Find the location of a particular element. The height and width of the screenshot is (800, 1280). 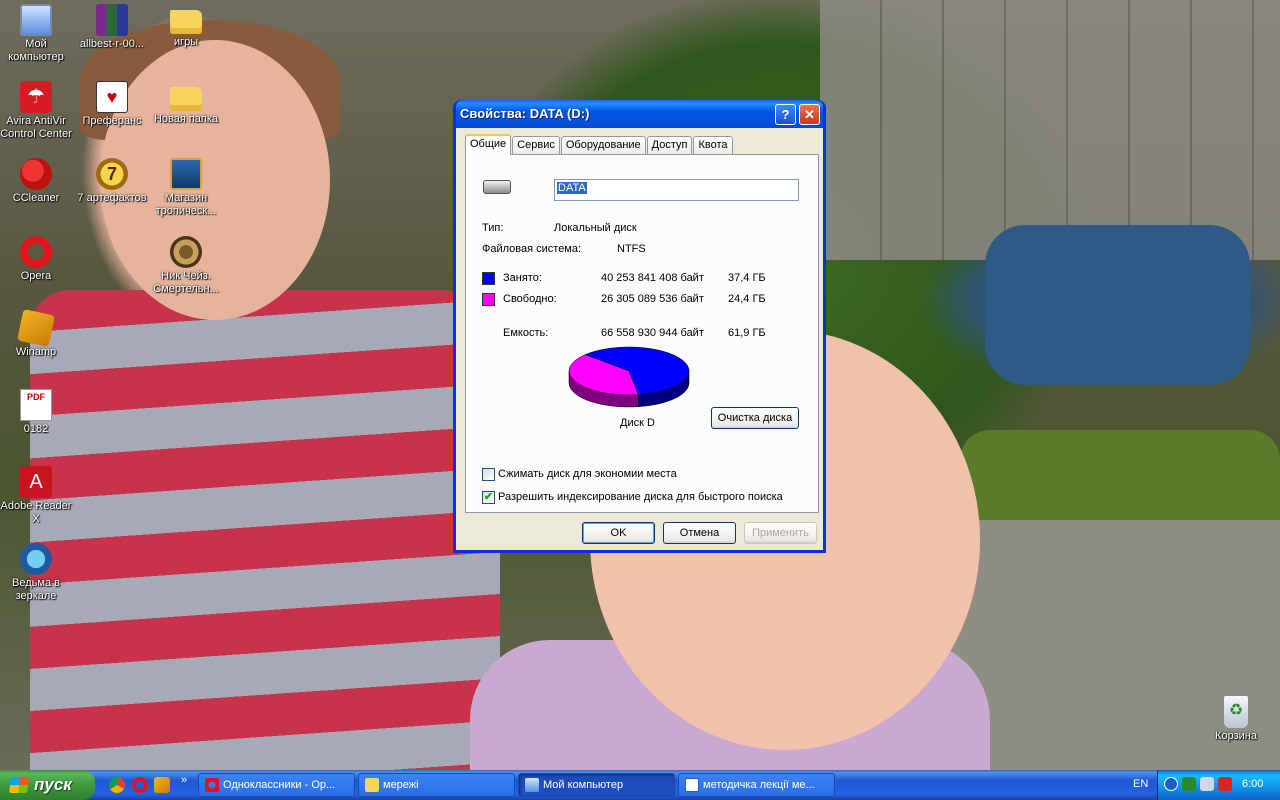

desktop-icon-avira: ☂ Avira AntiVir Control Center is located at coordinates (37, 111).